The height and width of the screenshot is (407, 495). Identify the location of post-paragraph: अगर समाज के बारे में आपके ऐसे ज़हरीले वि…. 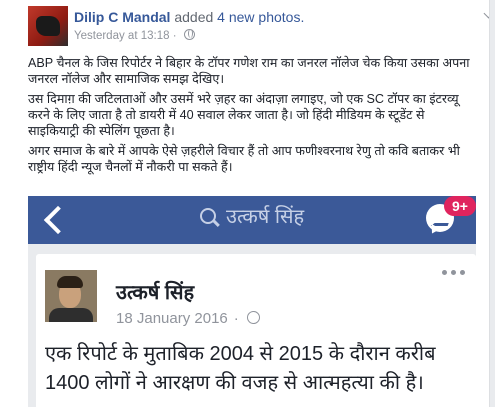
(244, 159).